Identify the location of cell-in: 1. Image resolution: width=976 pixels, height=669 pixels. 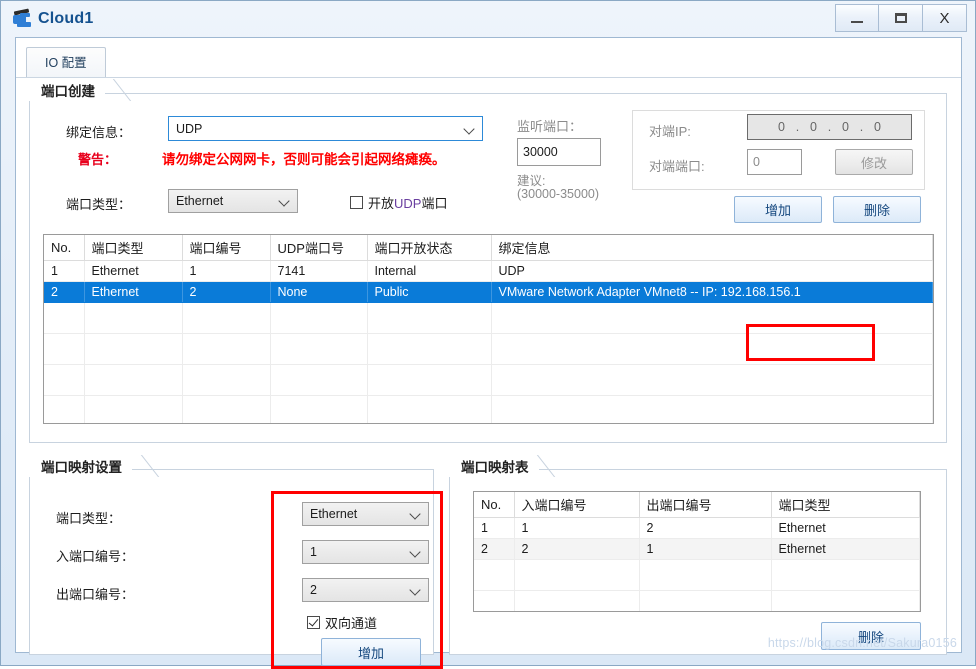
(577, 528).